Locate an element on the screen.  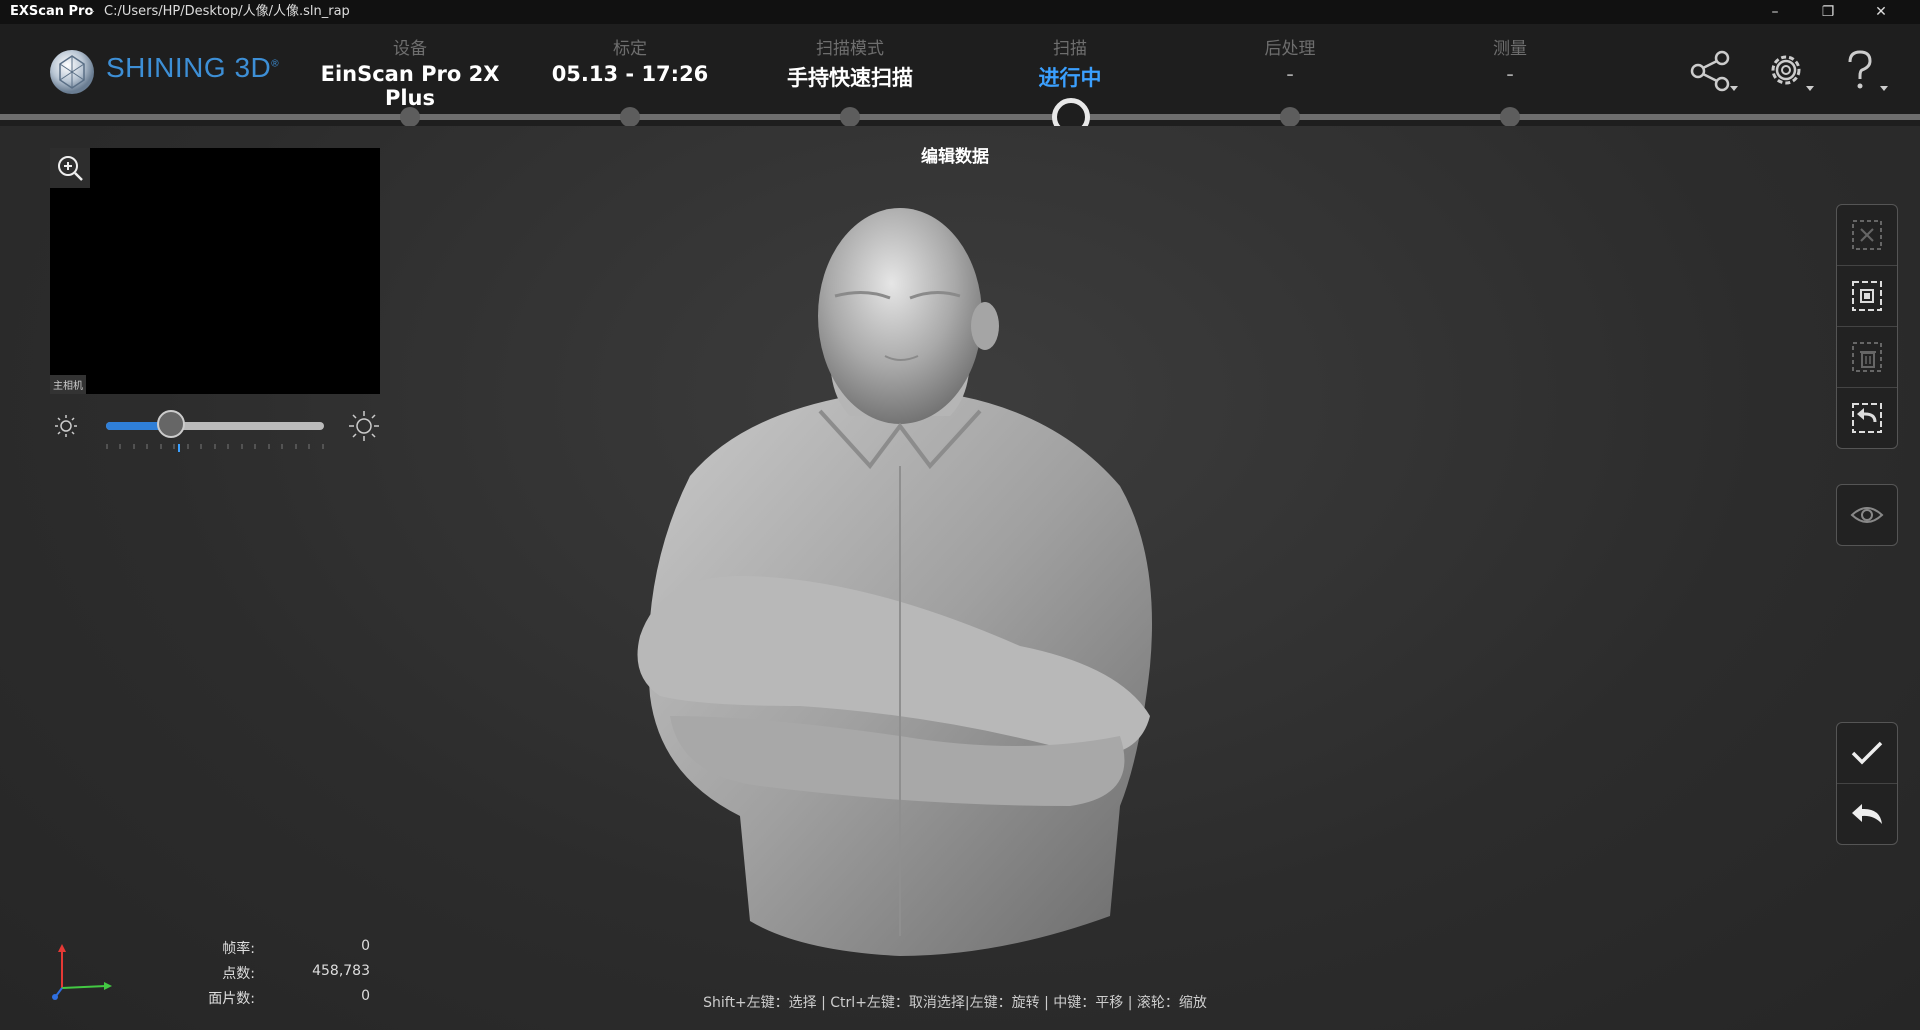
camera-preview: 主相机 is located at coordinates (215, 271).